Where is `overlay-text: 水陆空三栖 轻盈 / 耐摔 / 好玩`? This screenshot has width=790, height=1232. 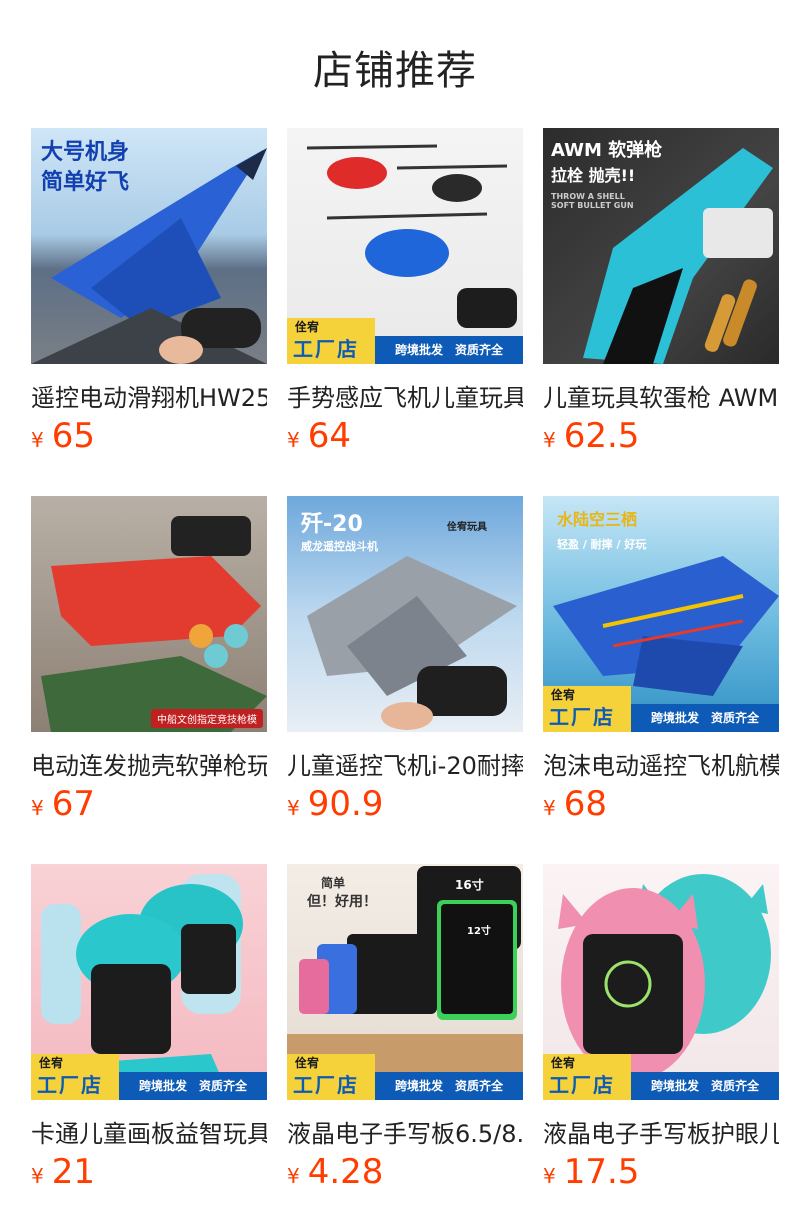 overlay-text: 水陆空三栖 轻盈 / 耐摔 / 好玩 is located at coordinates (602, 530).